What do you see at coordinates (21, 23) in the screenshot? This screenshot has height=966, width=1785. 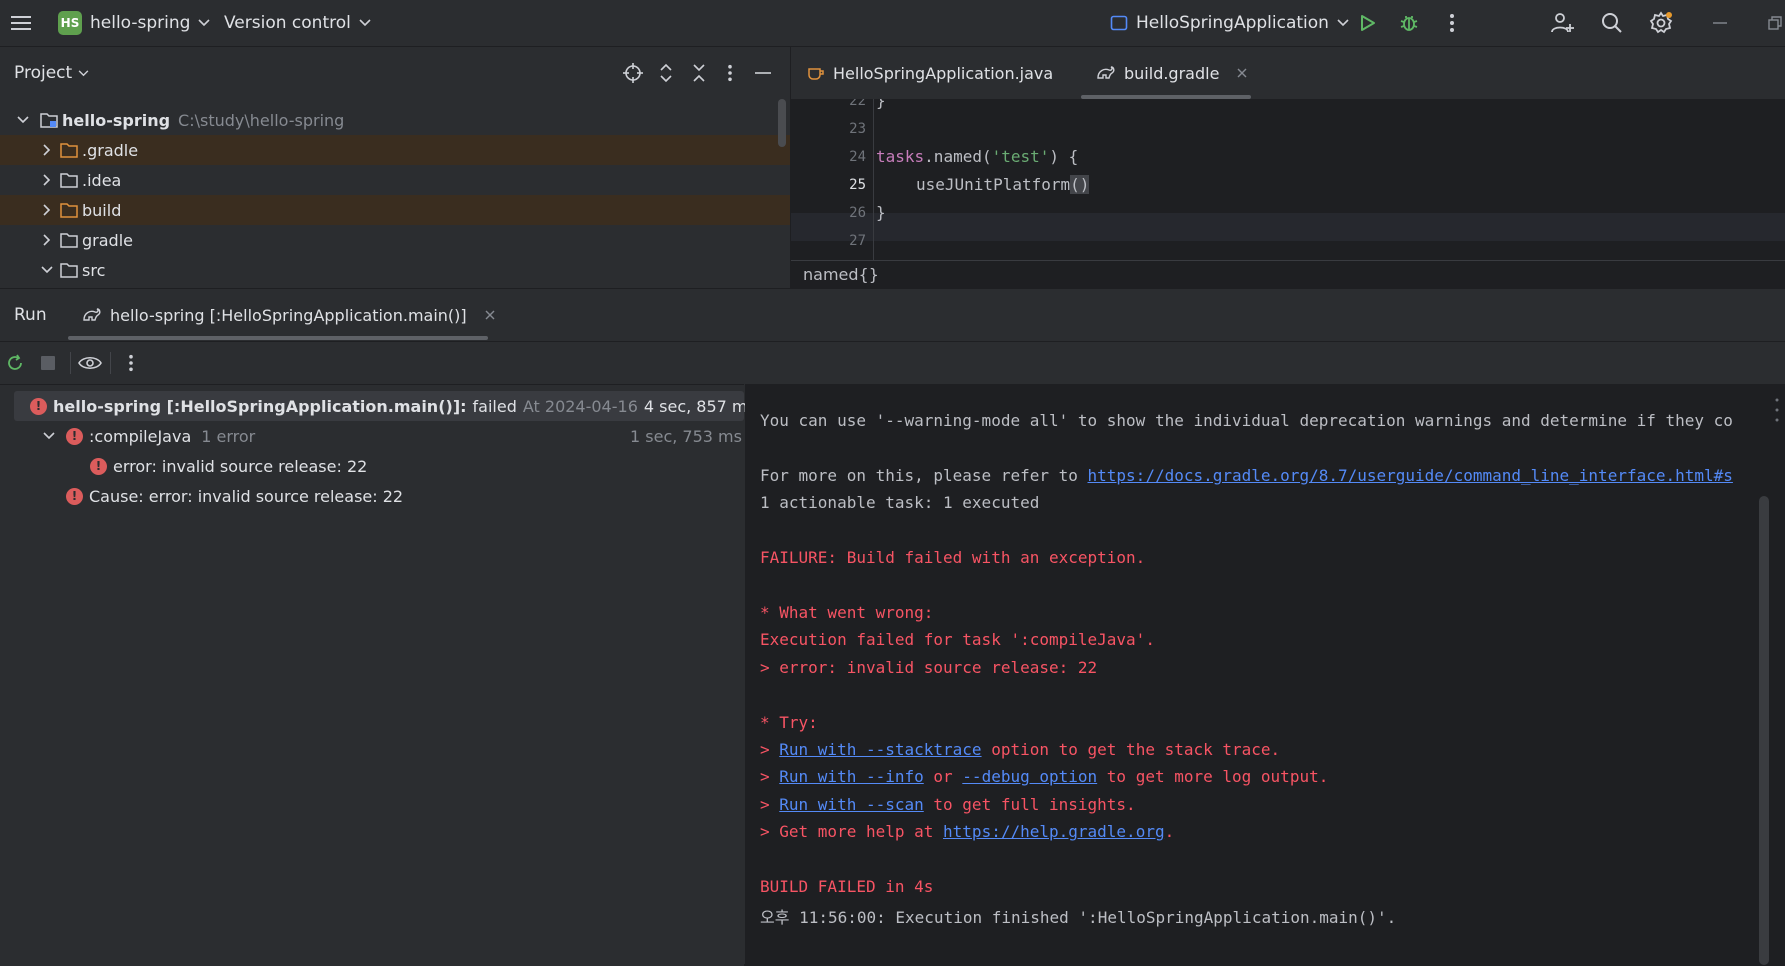 I see `main-menu-icon` at bounding box center [21, 23].